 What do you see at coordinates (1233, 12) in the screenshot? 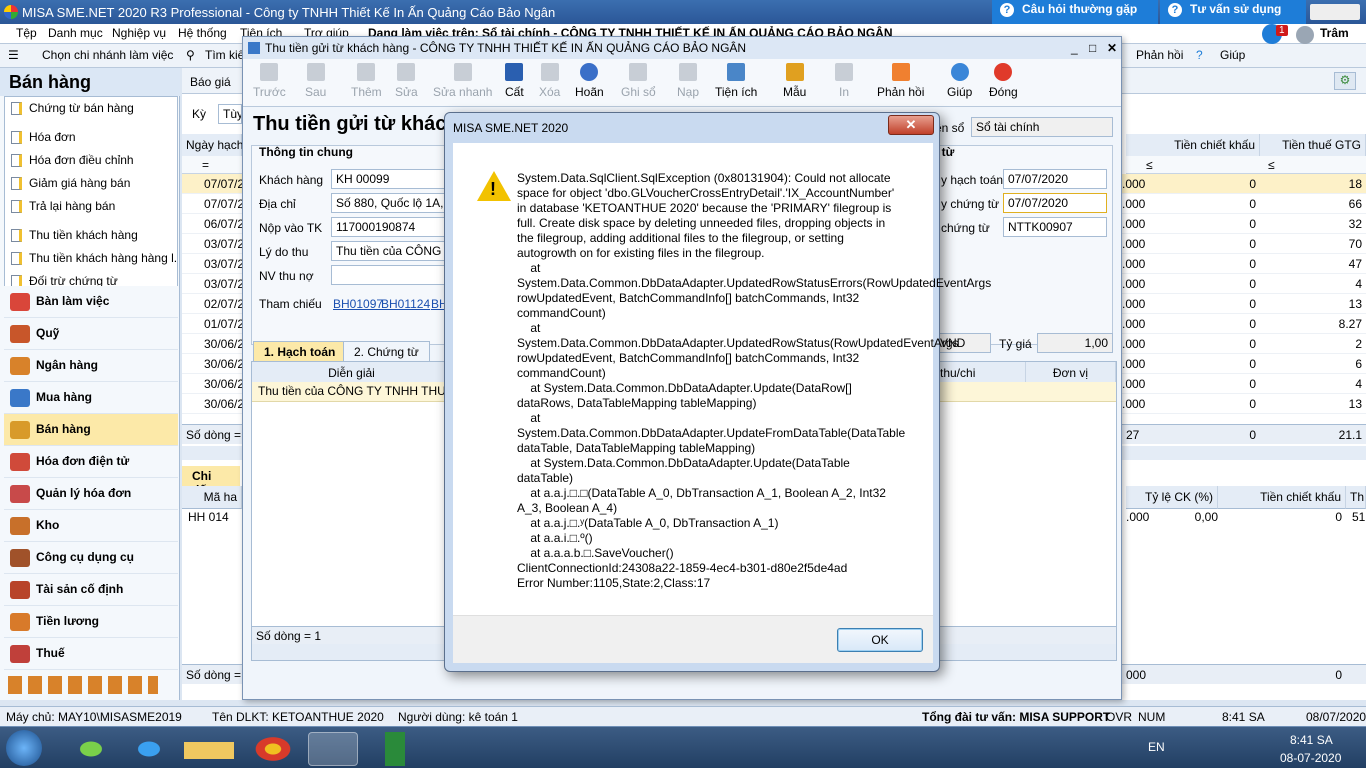
I see `consult-button: ? Tư vấn sử dụng` at bounding box center [1233, 12].